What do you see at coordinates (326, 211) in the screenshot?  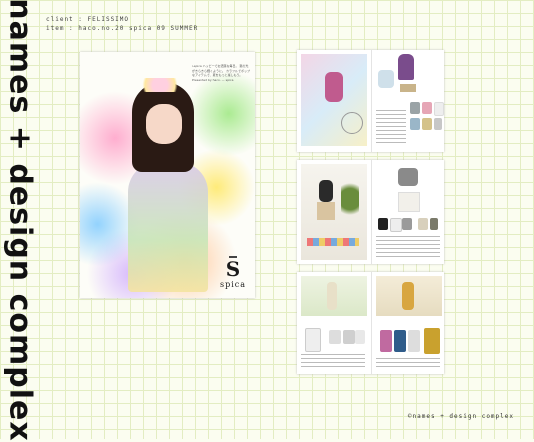 I see `model-skirt` at bounding box center [326, 211].